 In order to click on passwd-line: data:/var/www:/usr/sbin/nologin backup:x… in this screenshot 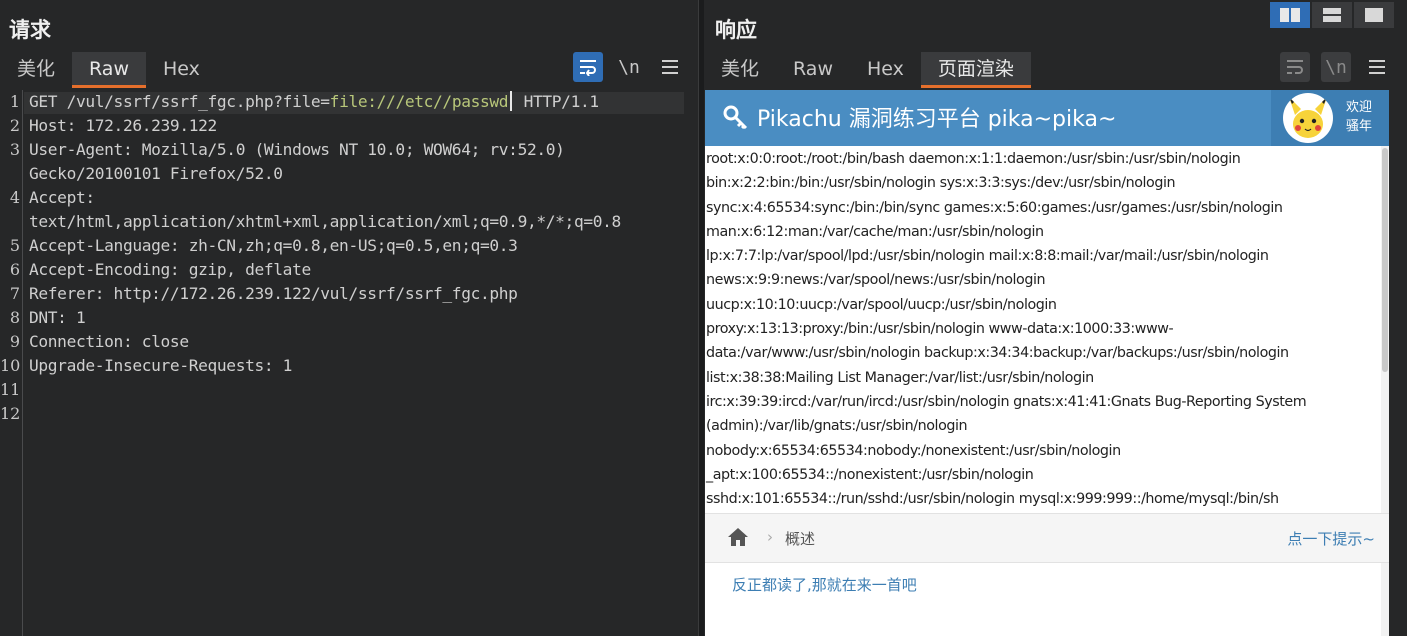, I will do `click(997, 353)`.